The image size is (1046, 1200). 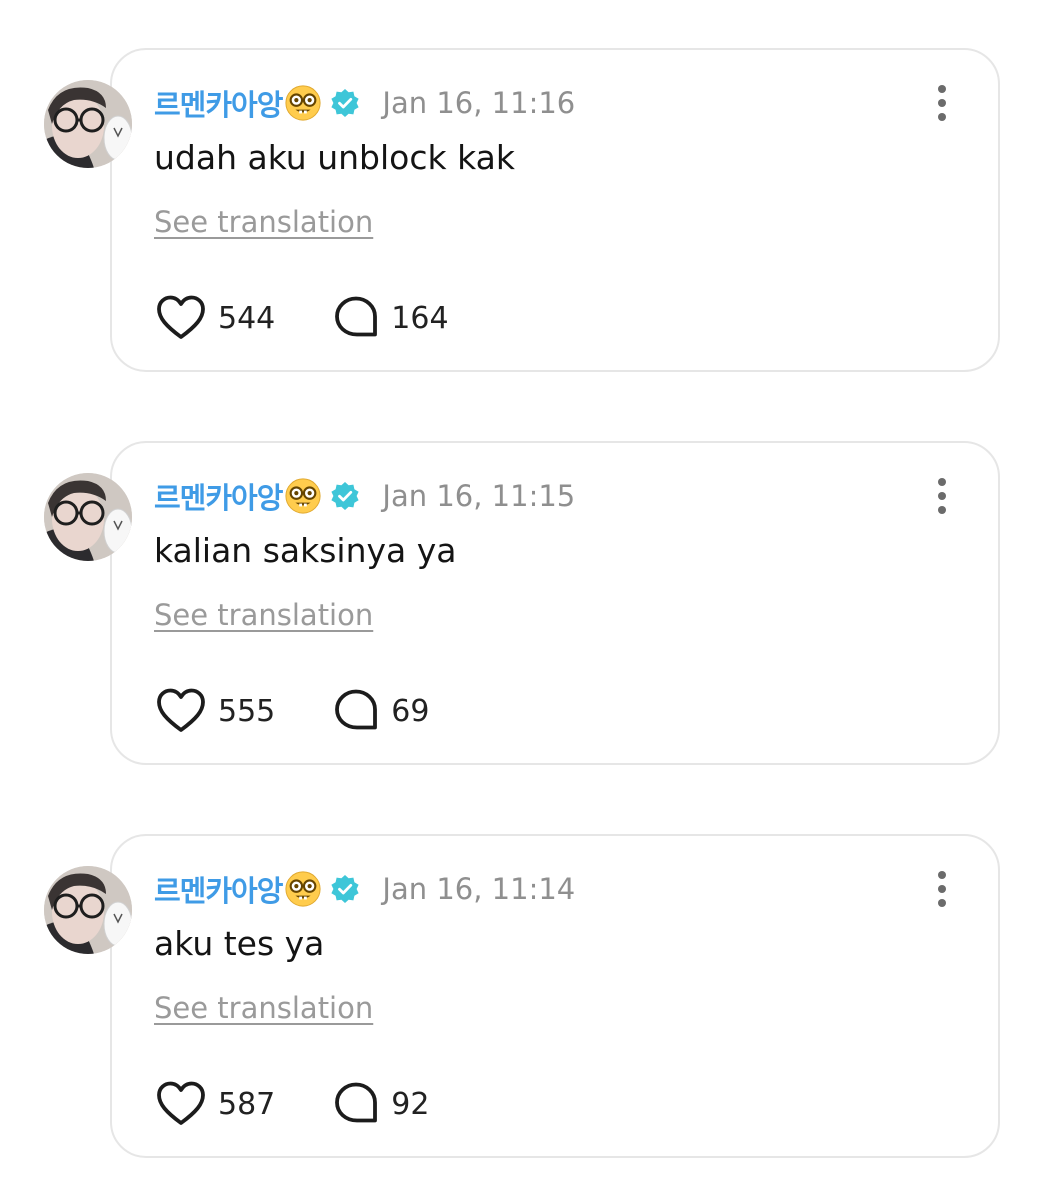 I want to click on timestamp: Jan 16, 11:16, so click(x=479, y=103).